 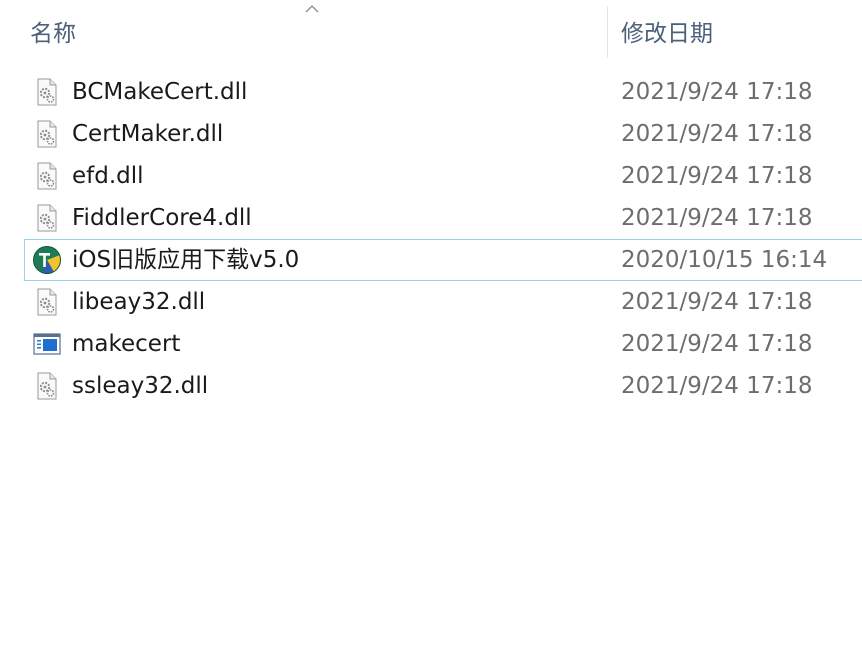 I want to click on date-modified-column-label: 修改日期, so click(x=667, y=34).